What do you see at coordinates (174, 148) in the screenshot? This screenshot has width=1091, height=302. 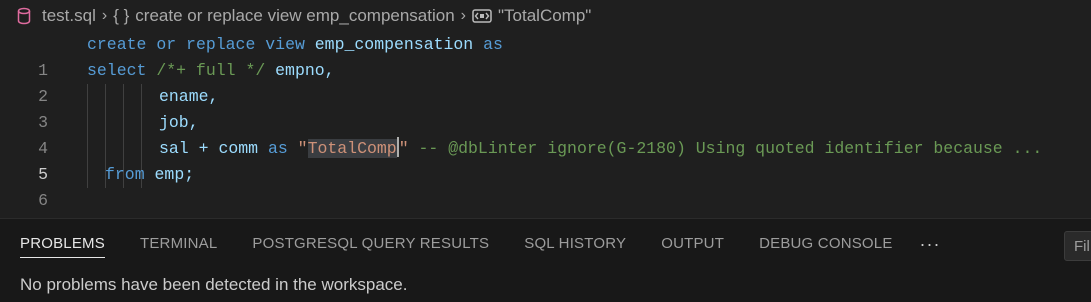 I see `token: sal` at bounding box center [174, 148].